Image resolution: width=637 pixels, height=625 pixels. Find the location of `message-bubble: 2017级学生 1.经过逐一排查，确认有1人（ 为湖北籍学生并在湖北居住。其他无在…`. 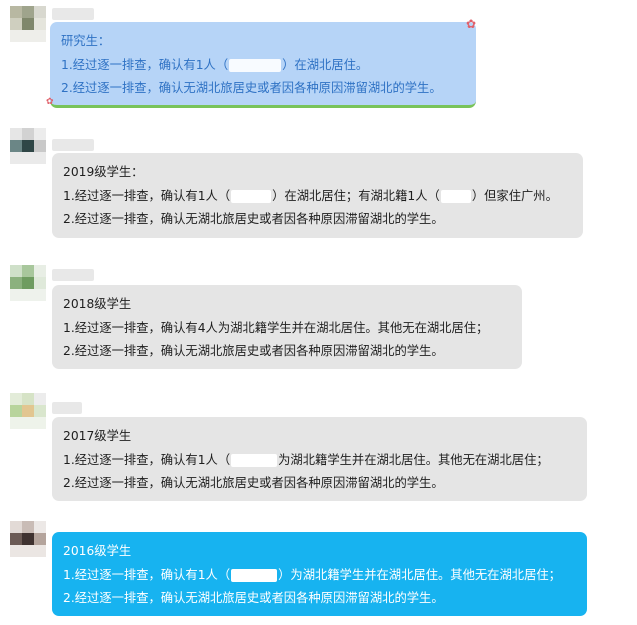

message-bubble: 2017级学生 1.经过逐一排查，确认有1人（ 为湖北籍学生并在湖北居住。其他无在… is located at coordinates (319, 459).